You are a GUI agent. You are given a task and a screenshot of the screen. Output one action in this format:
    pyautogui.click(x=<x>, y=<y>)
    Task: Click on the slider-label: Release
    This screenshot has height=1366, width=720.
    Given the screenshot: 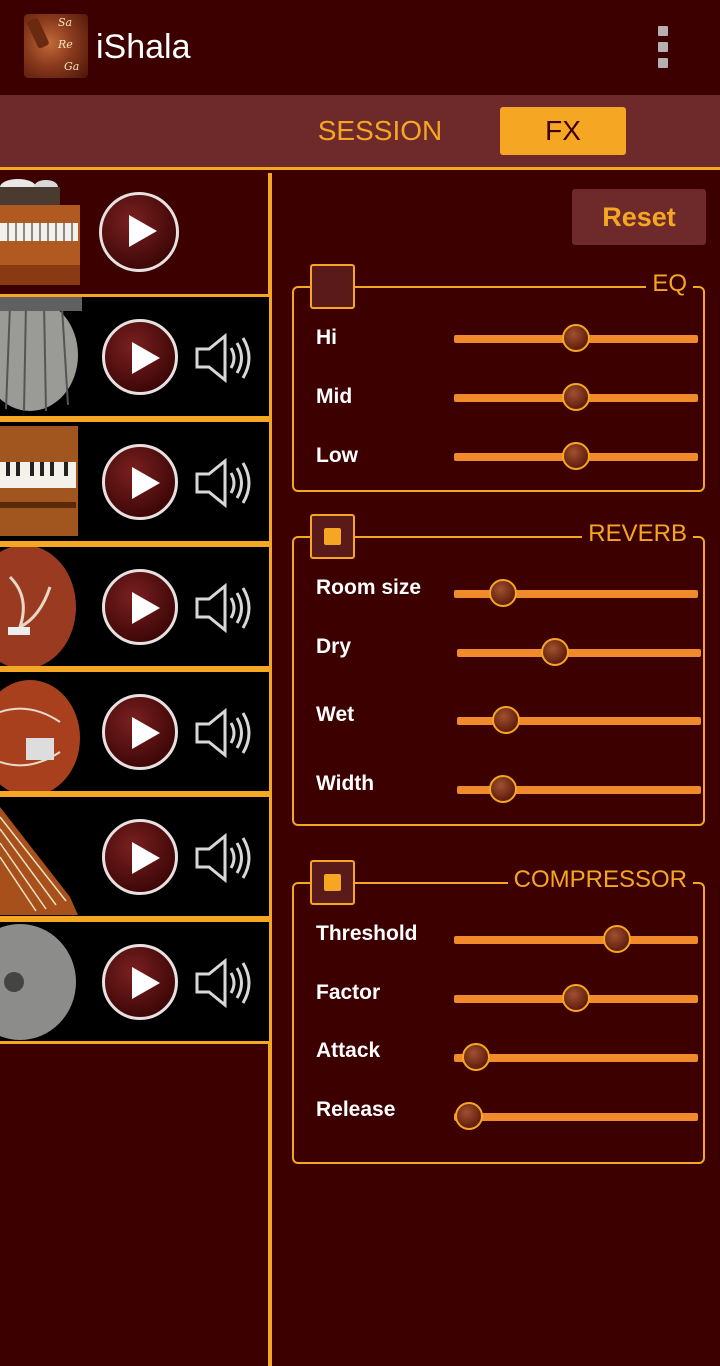 What is the action you would take?
    pyautogui.click(x=356, y=1109)
    